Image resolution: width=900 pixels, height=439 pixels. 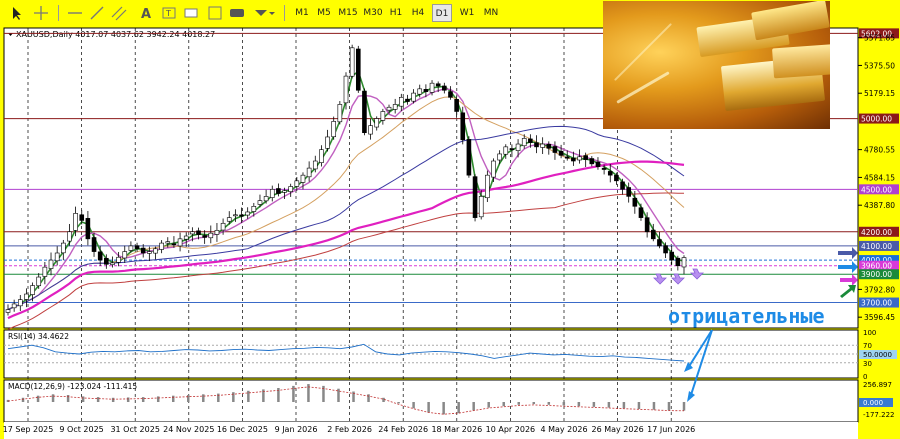 What do you see at coordinates (563, 429) in the screenshot?
I see `x-tick-label: 4 May 2026` at bounding box center [563, 429].